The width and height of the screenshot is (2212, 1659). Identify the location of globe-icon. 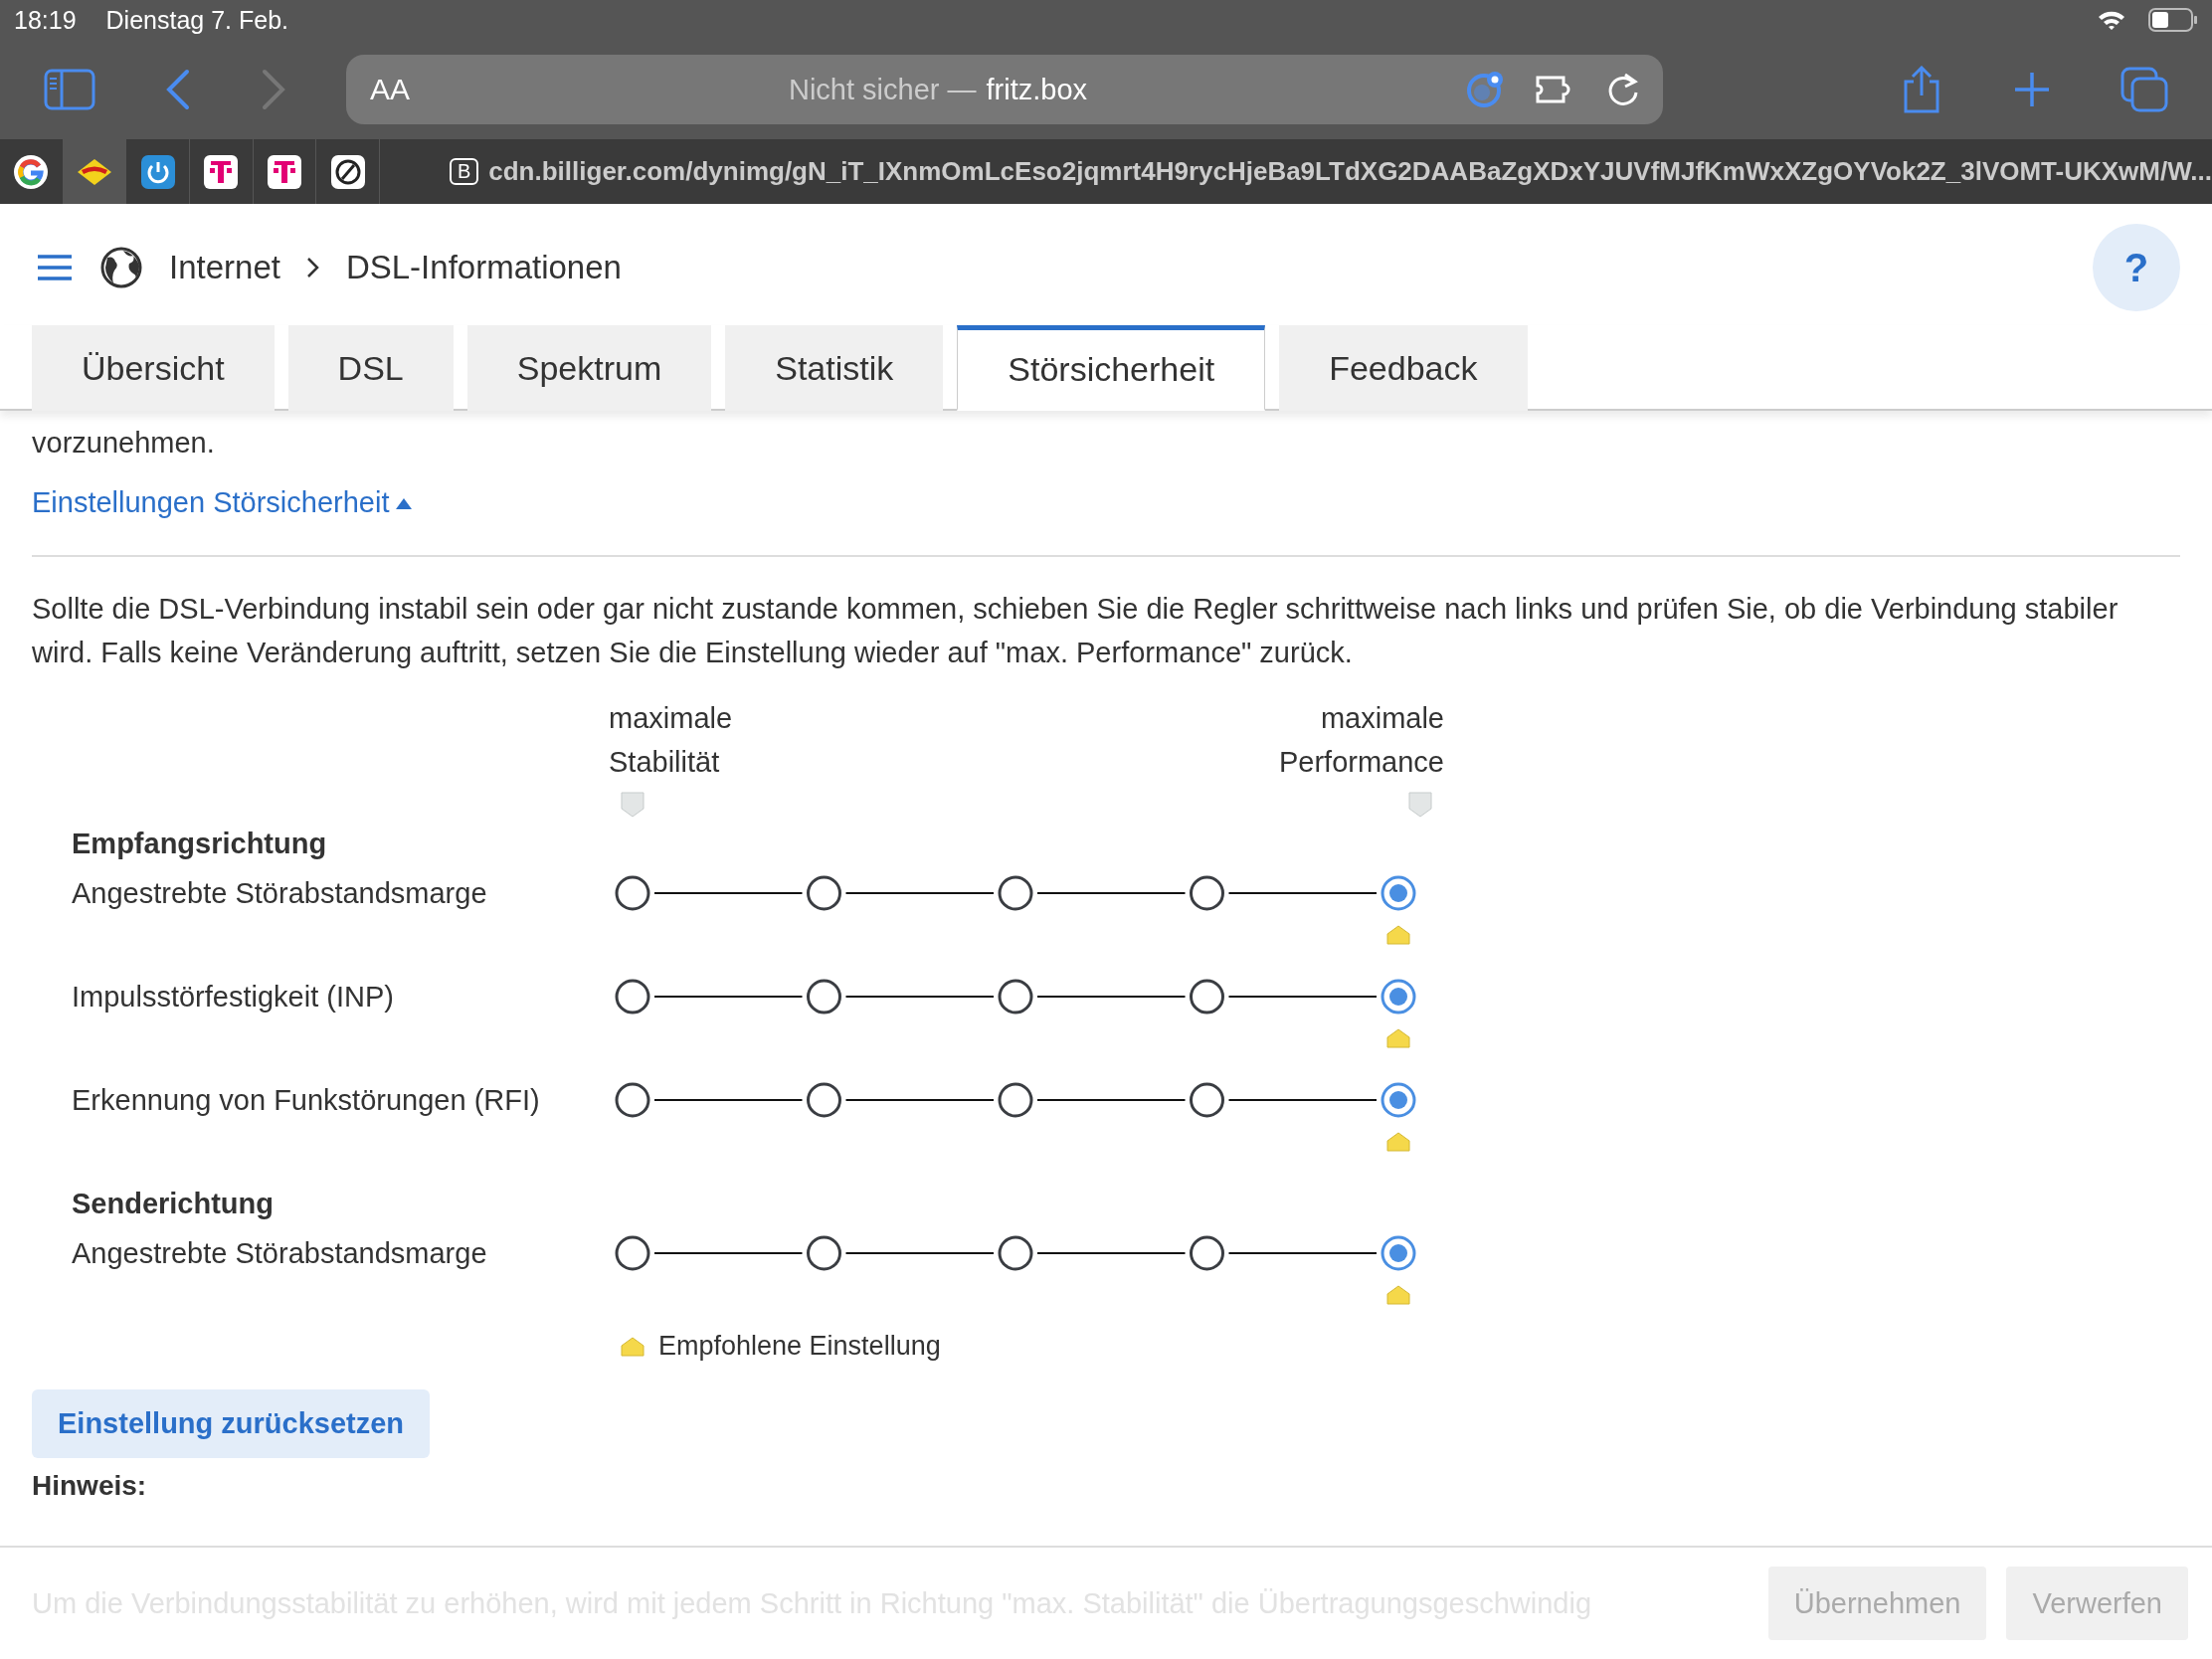
(121, 267).